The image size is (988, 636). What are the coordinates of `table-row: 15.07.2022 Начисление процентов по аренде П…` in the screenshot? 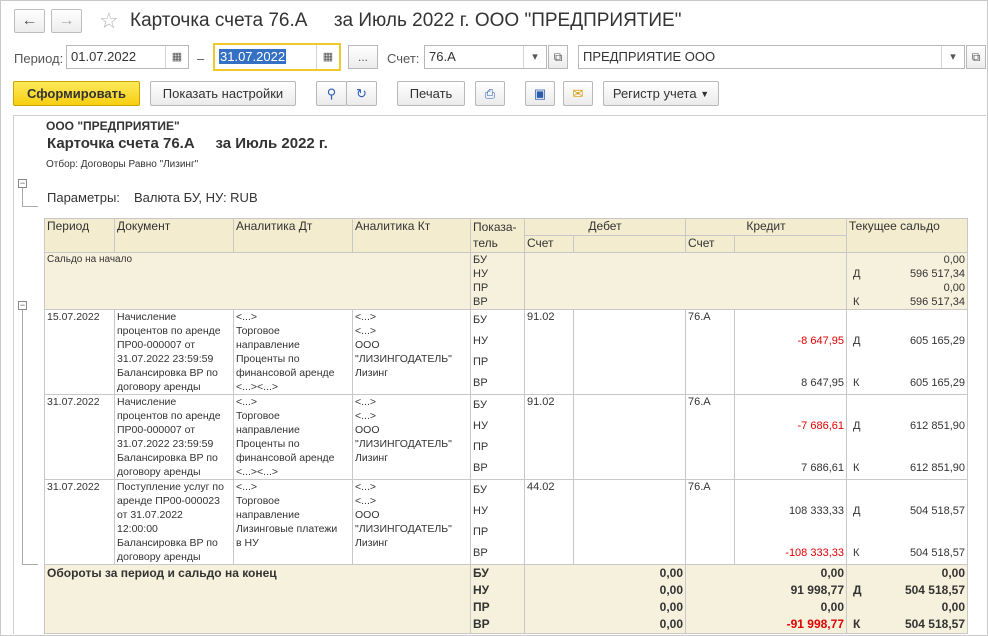 It's located at (506, 352).